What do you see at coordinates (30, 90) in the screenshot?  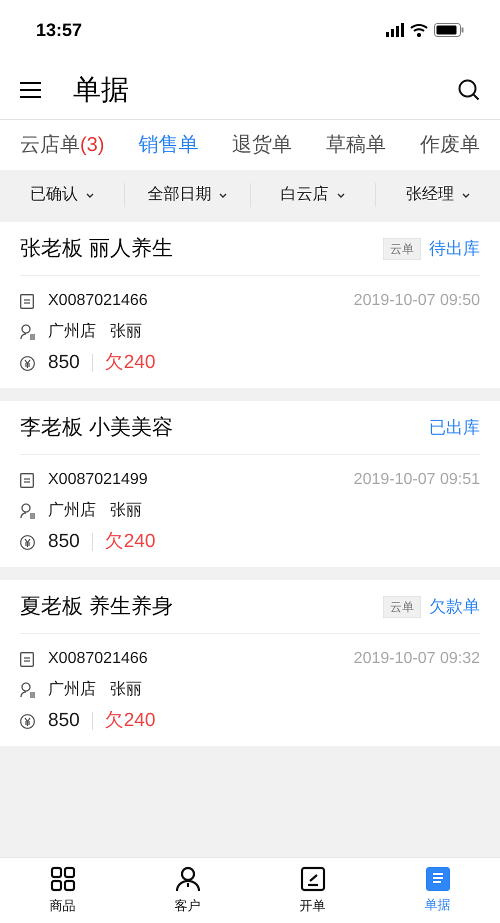 I see `menu-icon` at bounding box center [30, 90].